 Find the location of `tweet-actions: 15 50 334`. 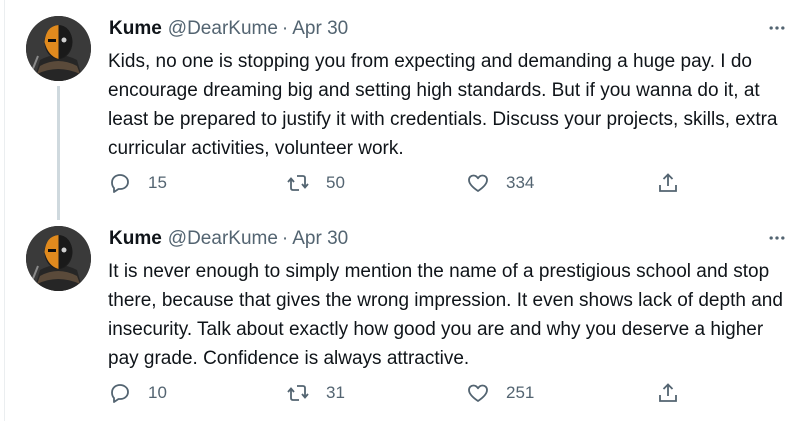

tweet-actions: 15 50 334 is located at coordinates (408, 183).